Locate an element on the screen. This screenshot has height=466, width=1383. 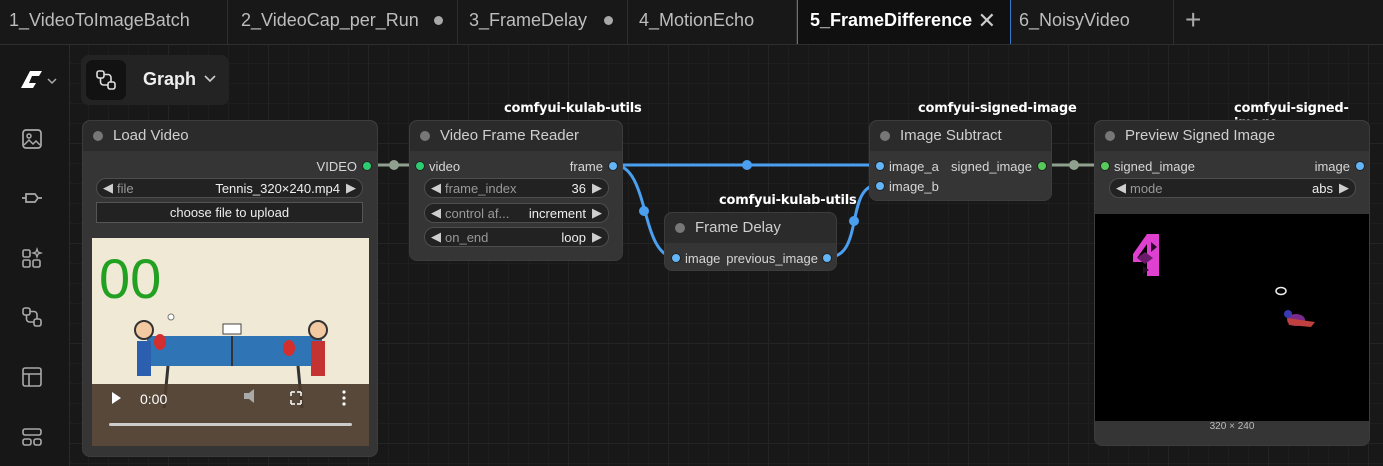
output-label-frame: frame is located at coordinates (586, 166).